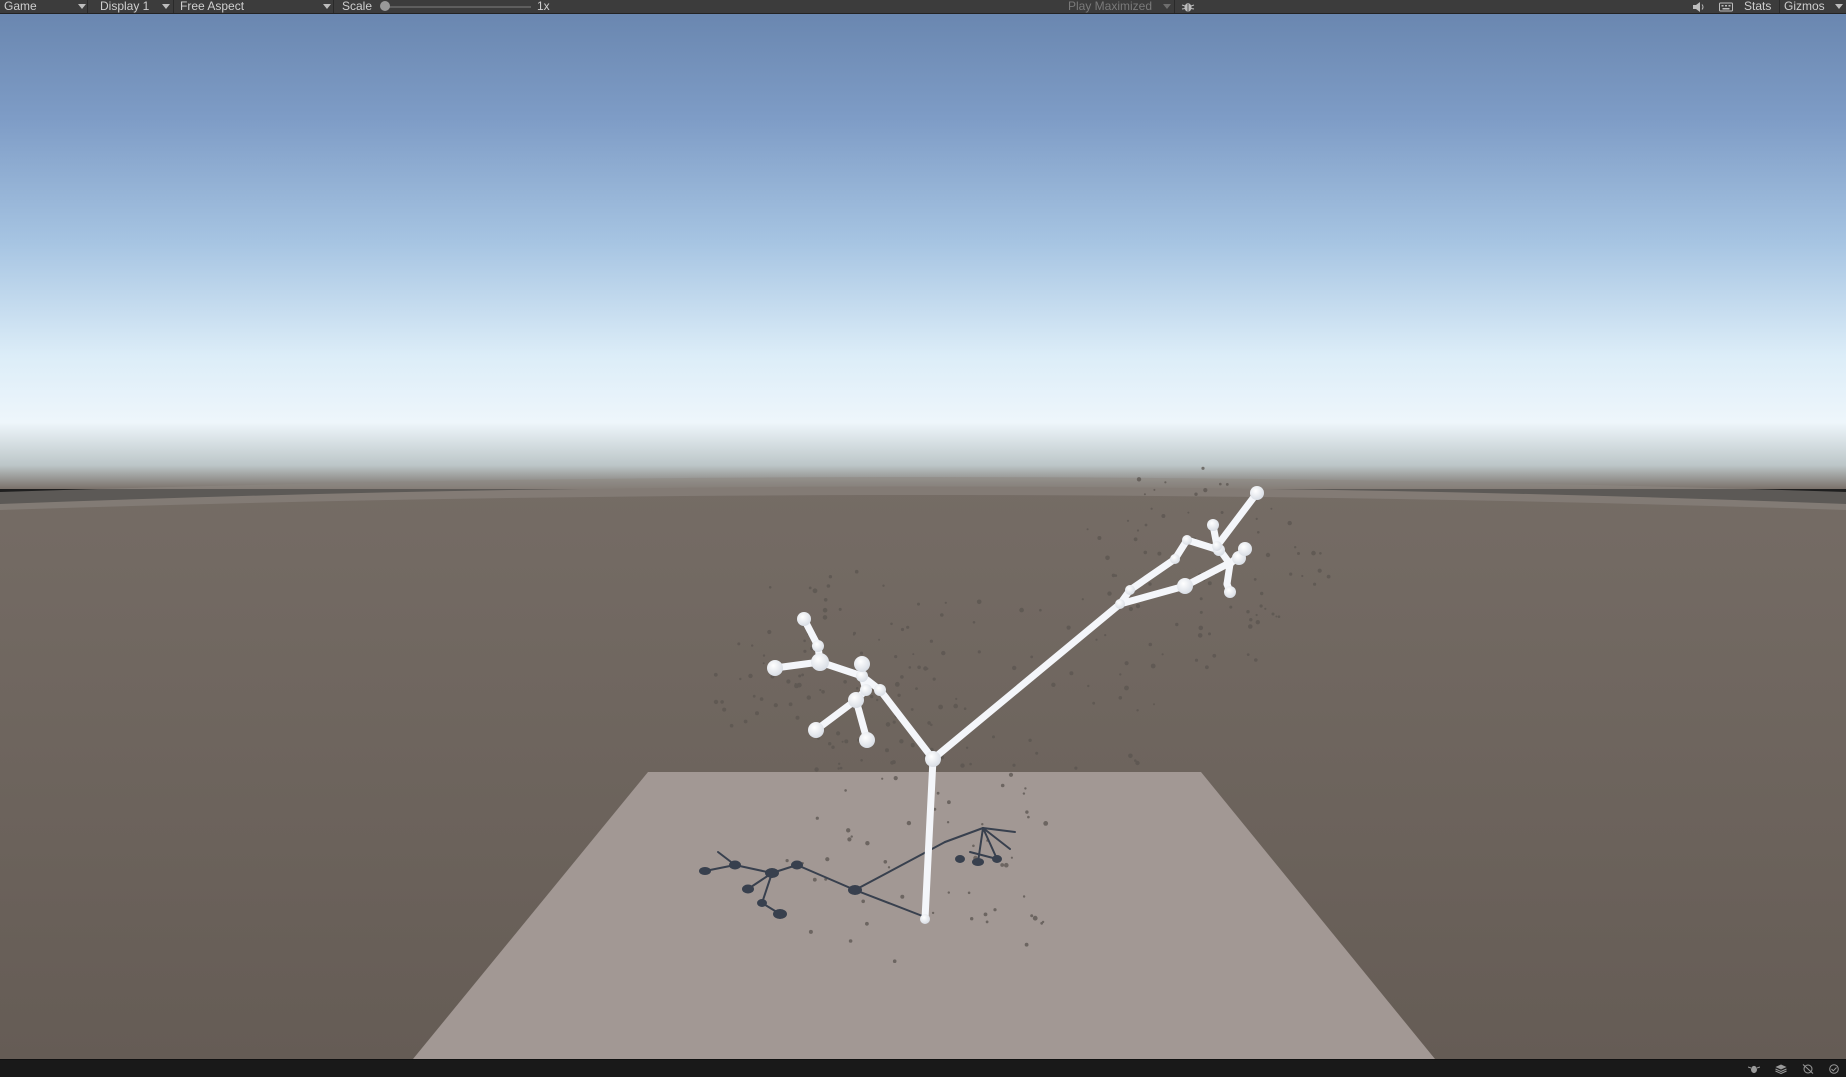  What do you see at coordinates (1726, 6) in the screenshot?
I see `keyboard-shortcuts-button` at bounding box center [1726, 6].